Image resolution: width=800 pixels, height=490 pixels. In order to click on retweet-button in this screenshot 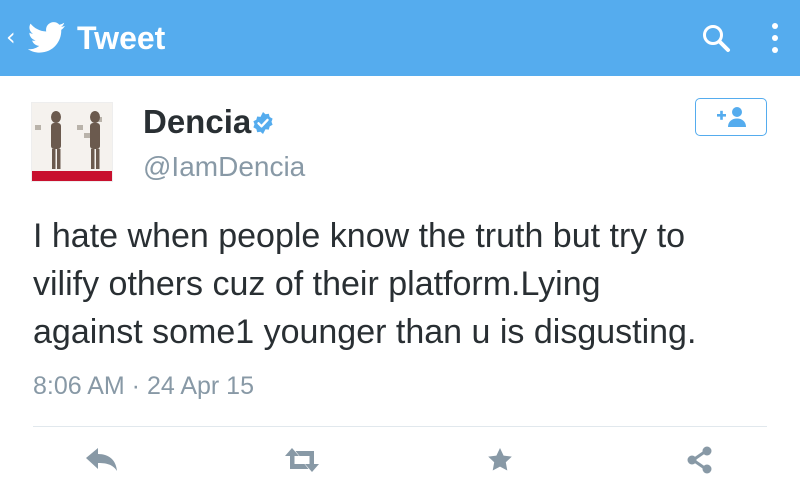, I will do `click(301, 460)`.